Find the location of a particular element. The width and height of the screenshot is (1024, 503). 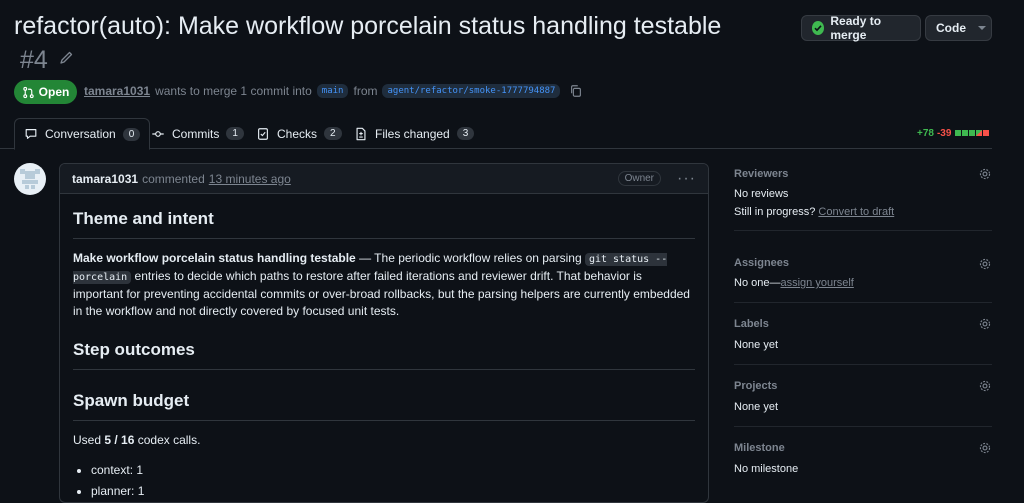

assignees-value: No one—assign yourself is located at coordinates (863, 283).